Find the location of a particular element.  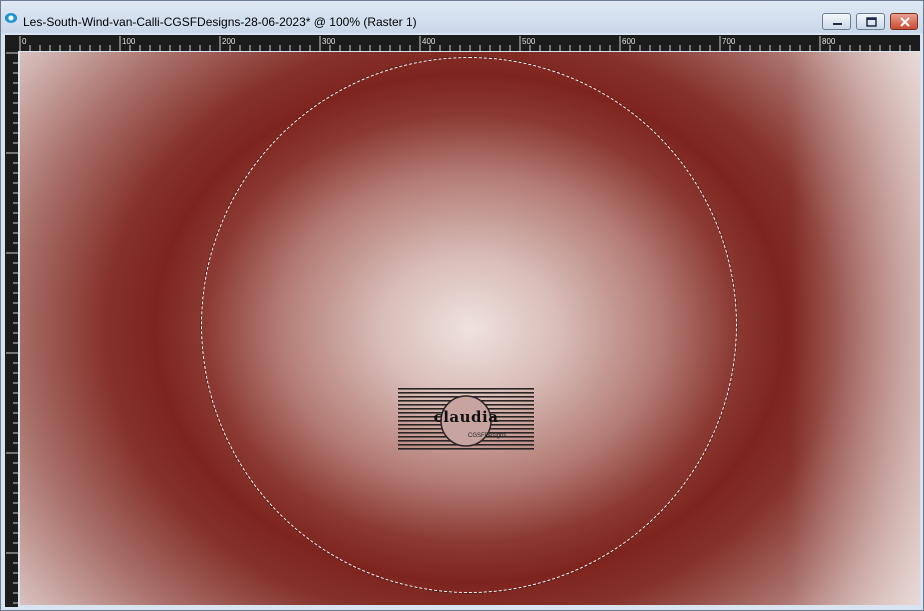

minimize-button is located at coordinates (836, 21).